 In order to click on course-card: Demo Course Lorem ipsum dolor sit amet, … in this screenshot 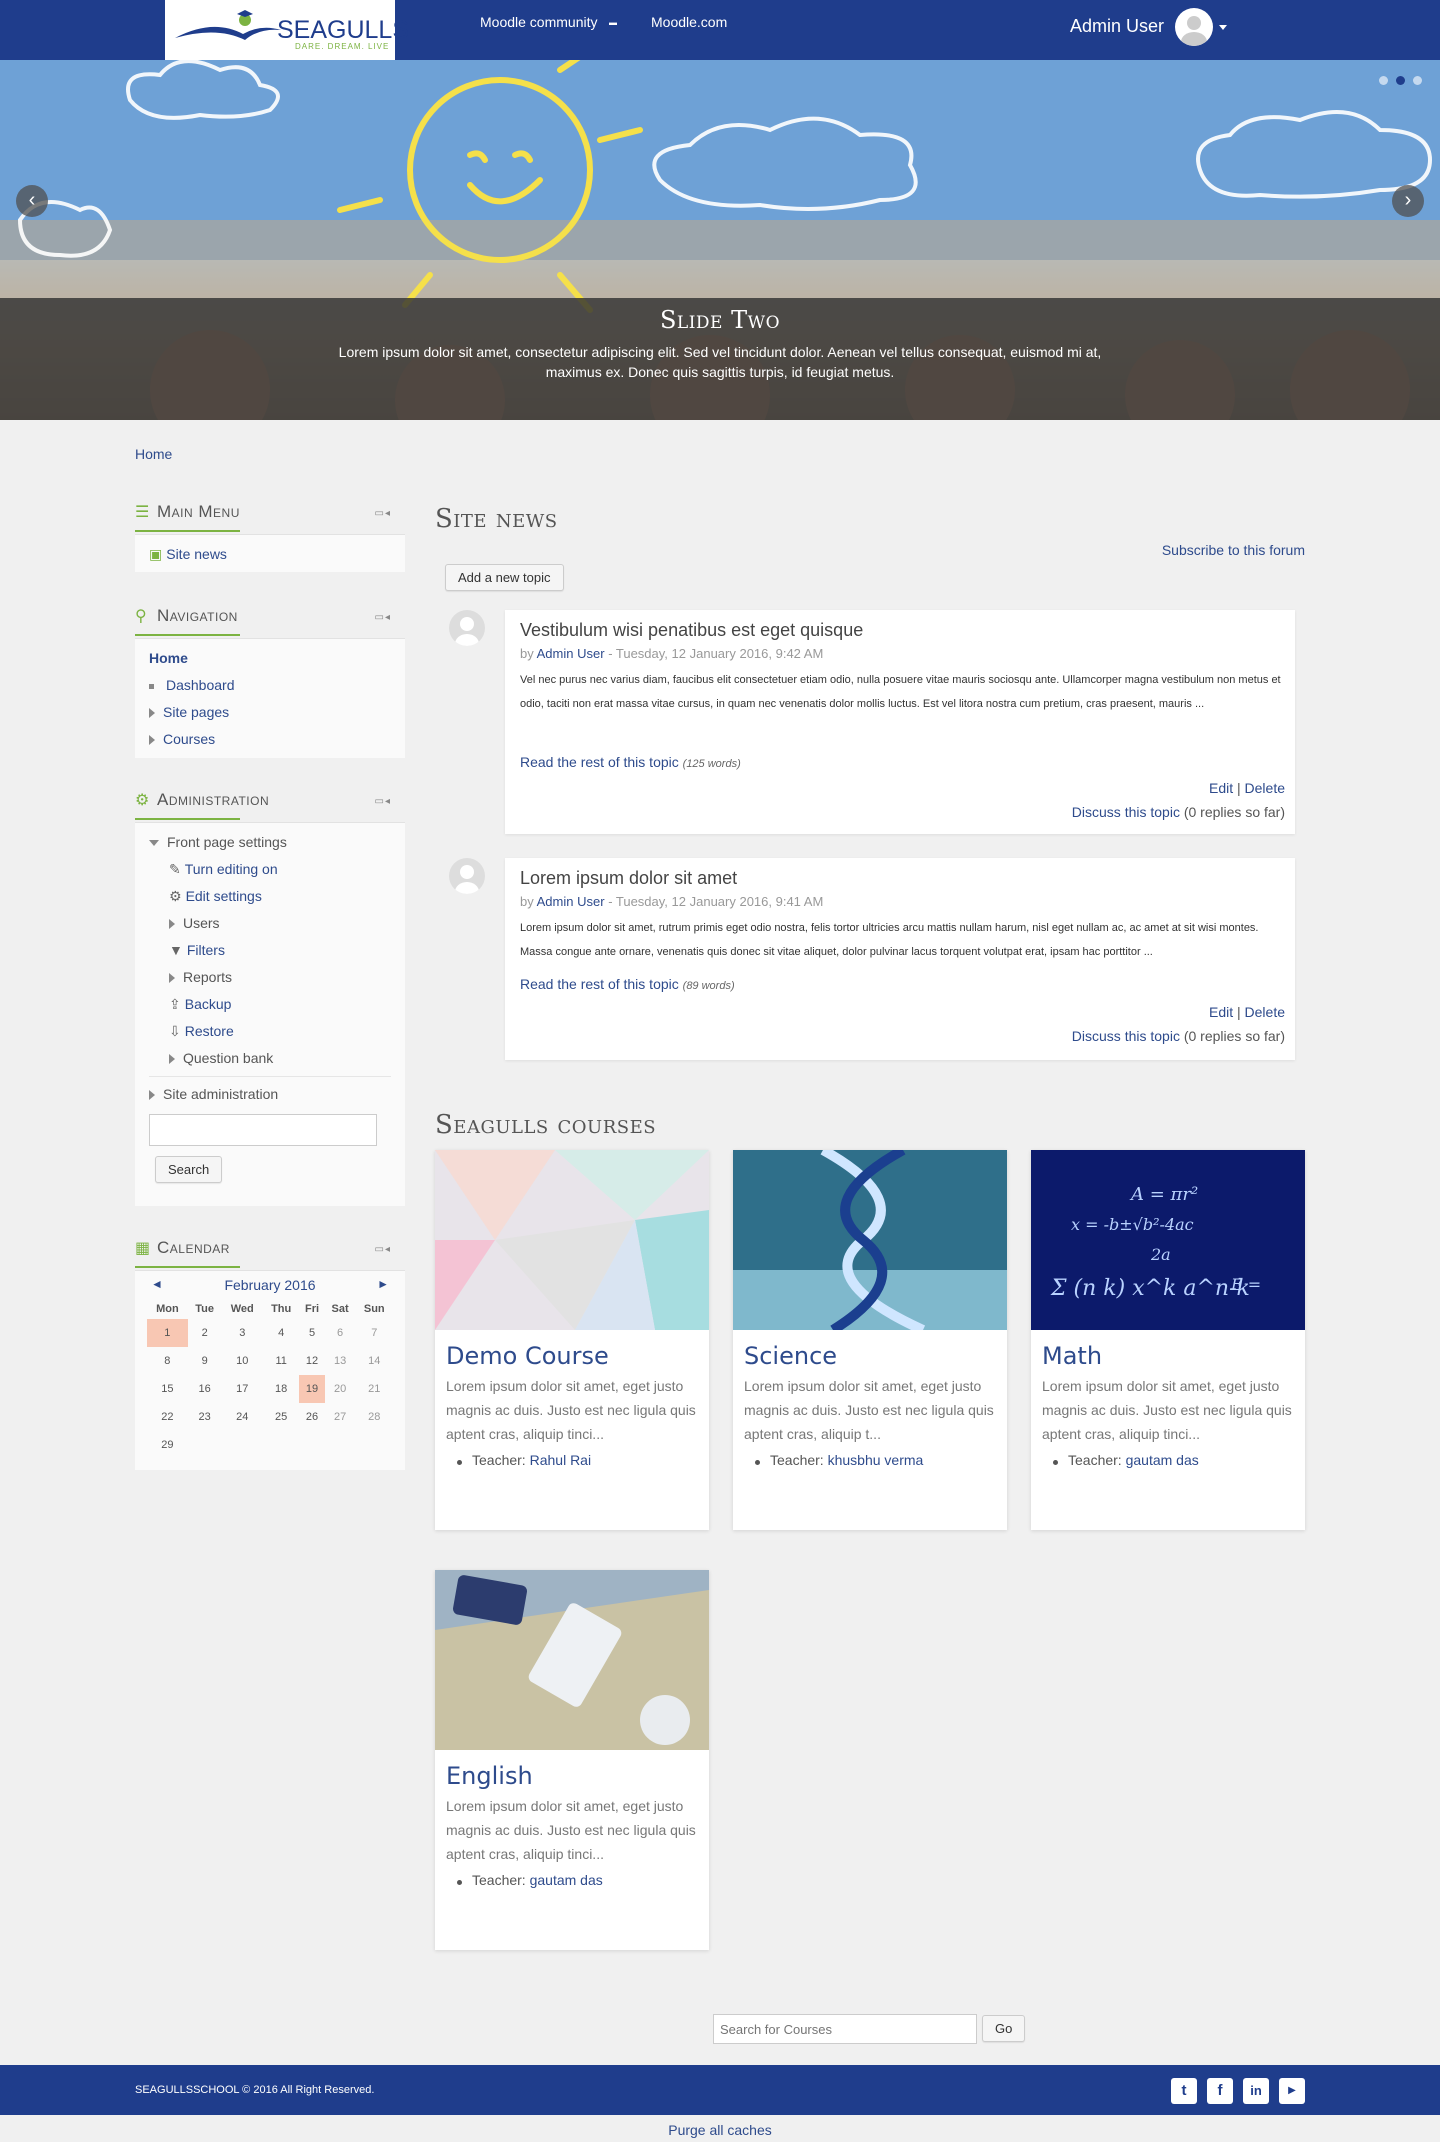, I will do `click(572, 1340)`.